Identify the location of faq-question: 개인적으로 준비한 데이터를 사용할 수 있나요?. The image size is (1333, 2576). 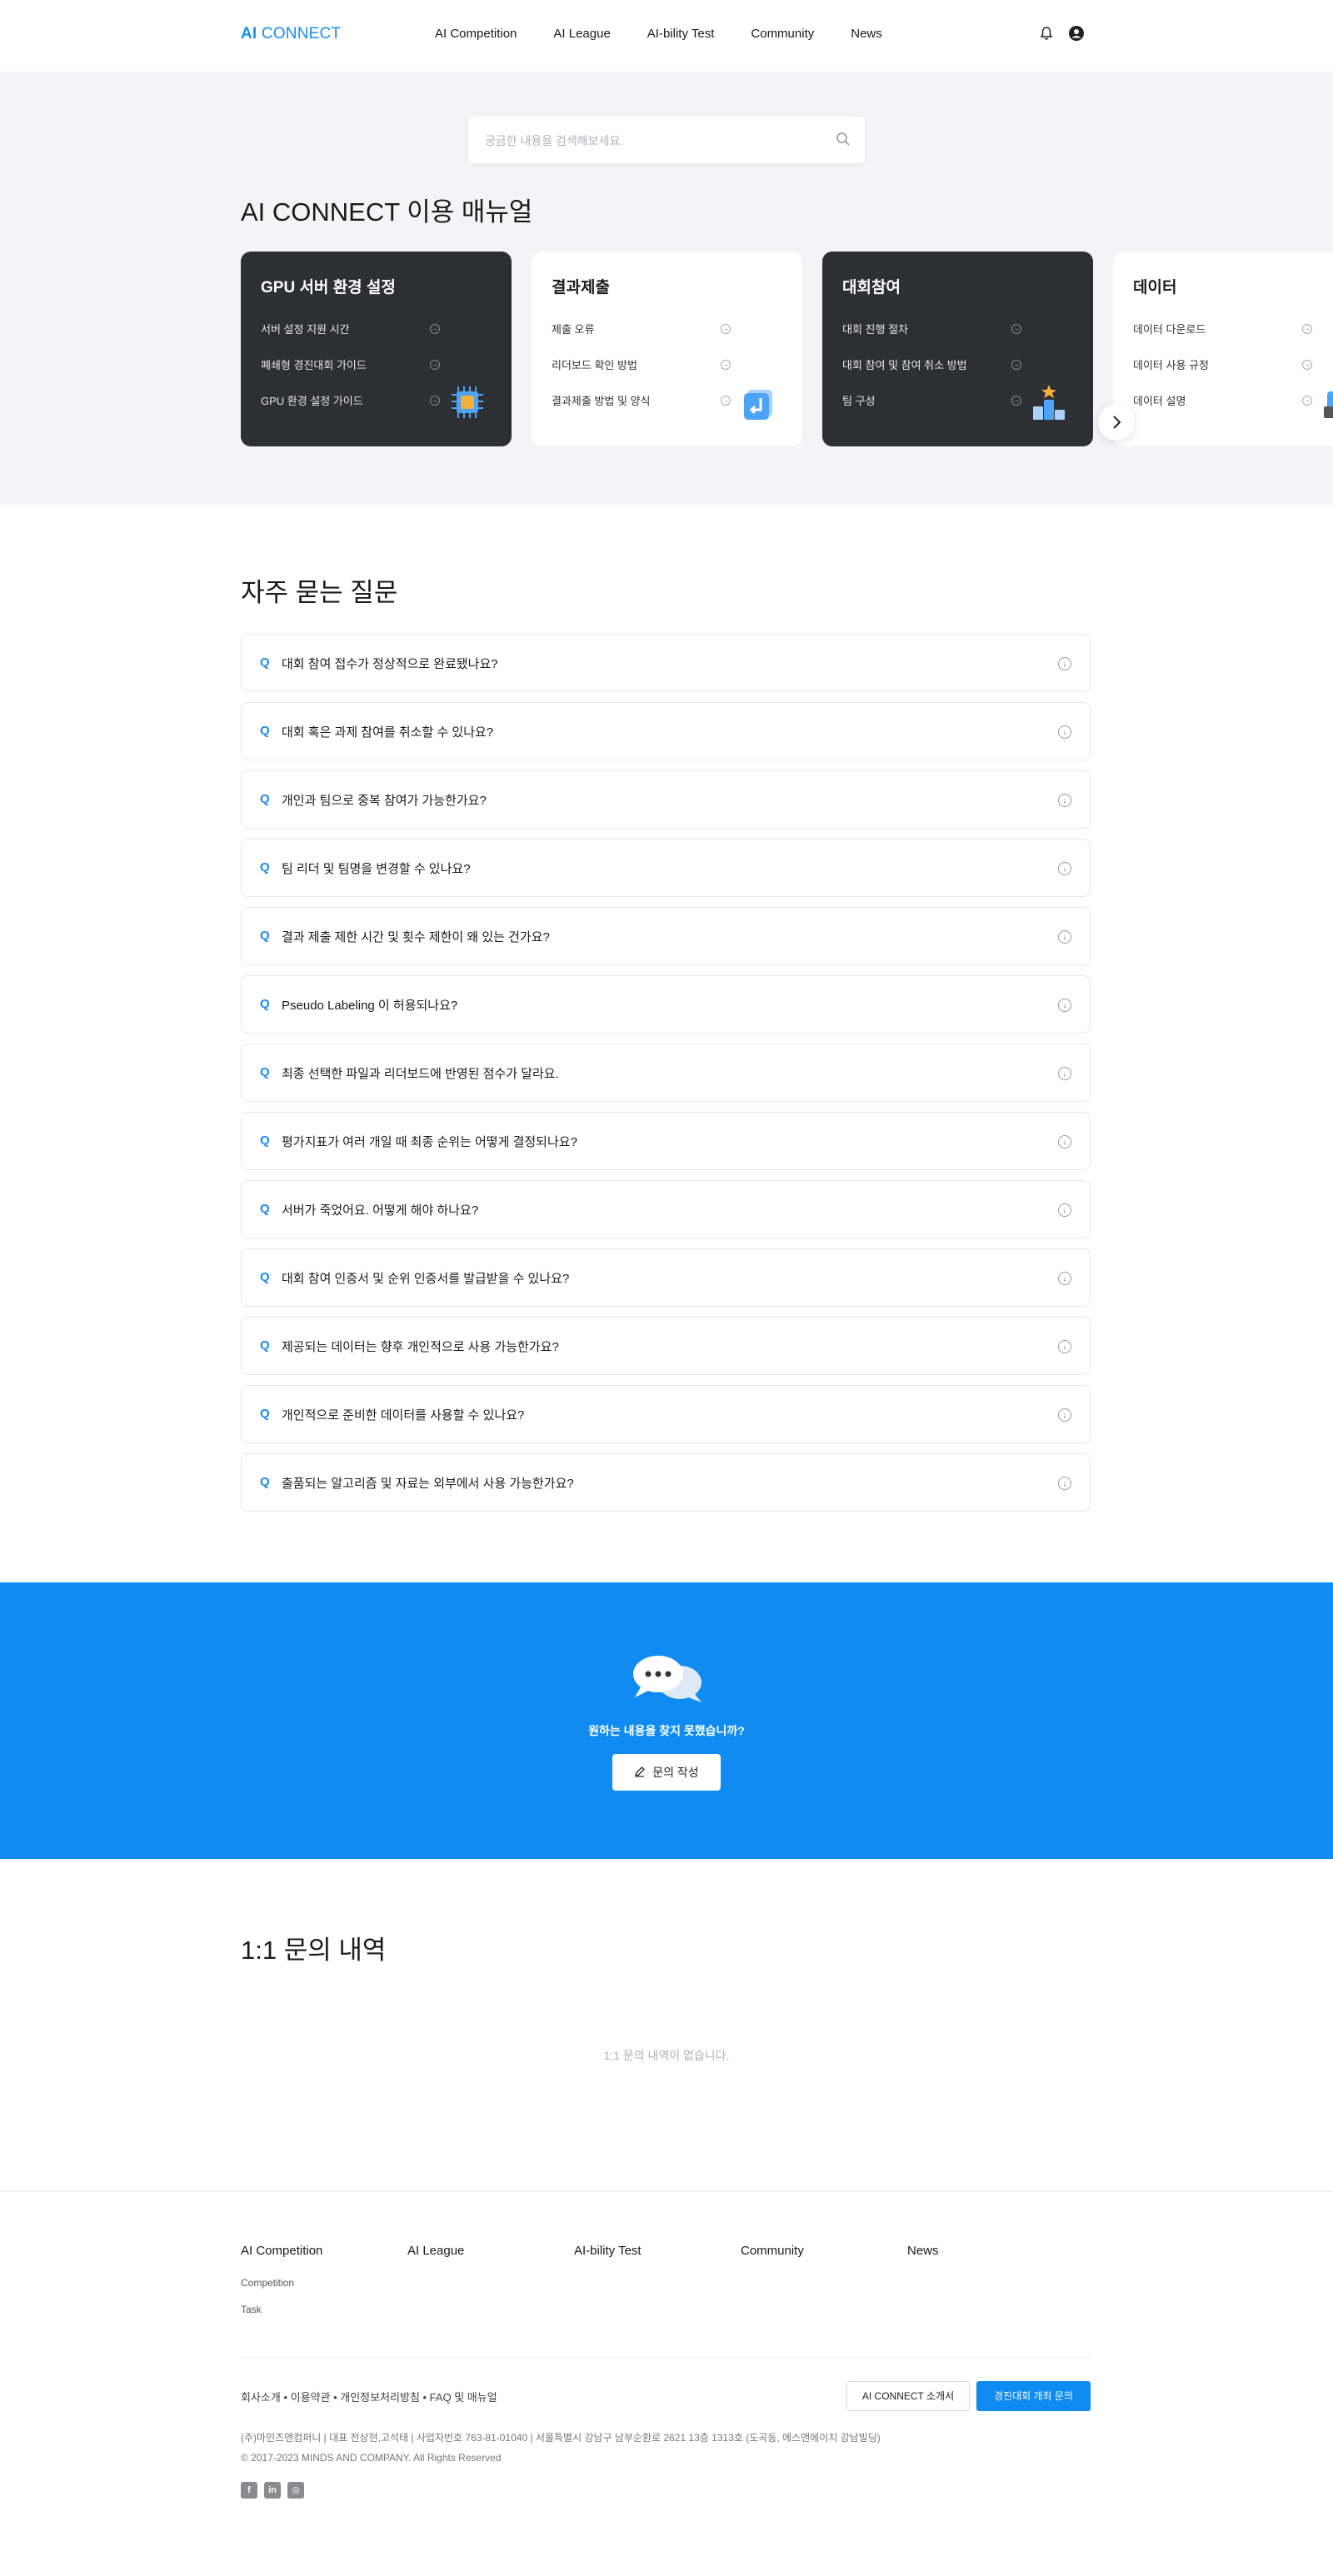
(403, 1415).